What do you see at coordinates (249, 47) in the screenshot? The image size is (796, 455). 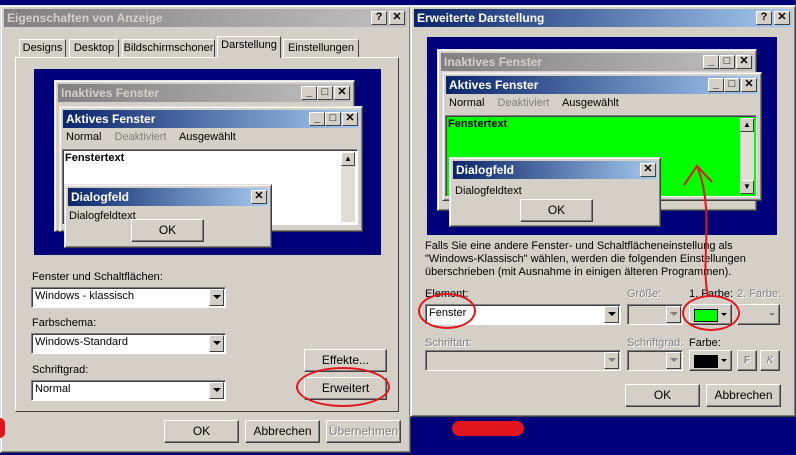 I see `tab-appearance: Darstellung` at bounding box center [249, 47].